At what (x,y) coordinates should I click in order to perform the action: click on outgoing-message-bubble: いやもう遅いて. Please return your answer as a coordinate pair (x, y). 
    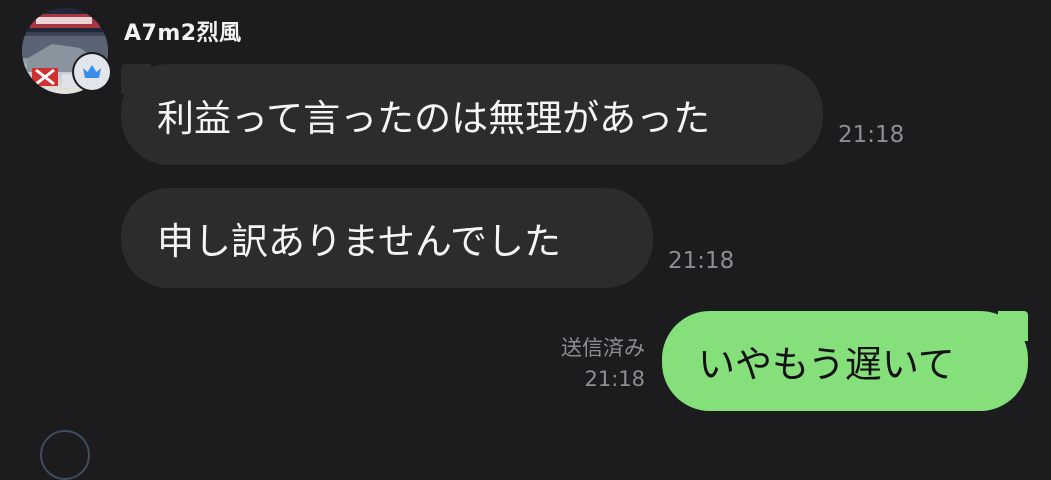
    Looking at the image, I should click on (845, 361).